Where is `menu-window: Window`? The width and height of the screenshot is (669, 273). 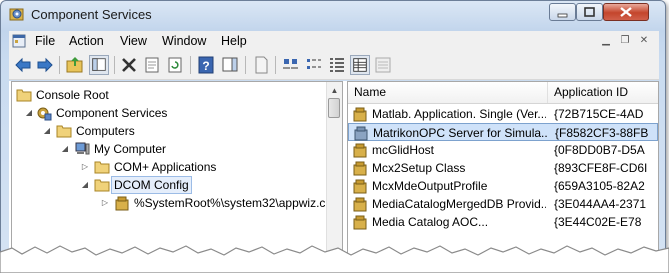 menu-window: Window is located at coordinates (184, 41).